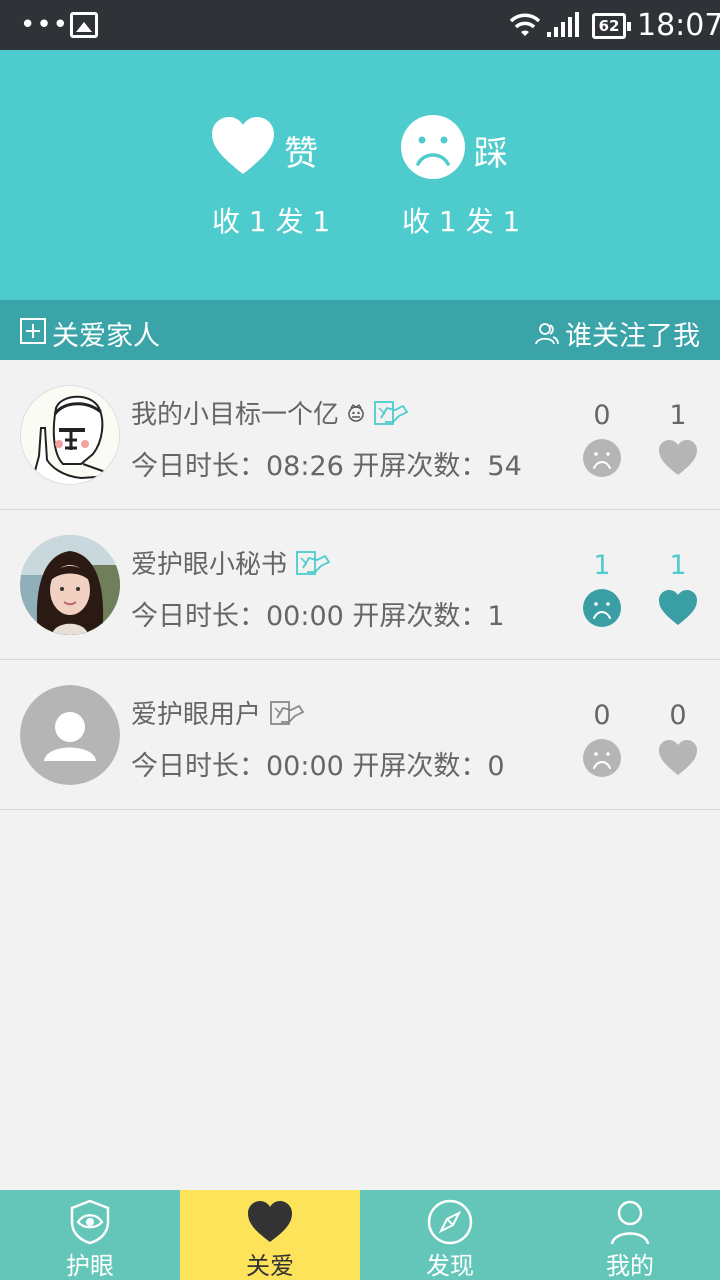 The width and height of the screenshot is (720, 1280). Describe the element at coordinates (547, 333) in the screenshot. I see `users-icon` at that location.